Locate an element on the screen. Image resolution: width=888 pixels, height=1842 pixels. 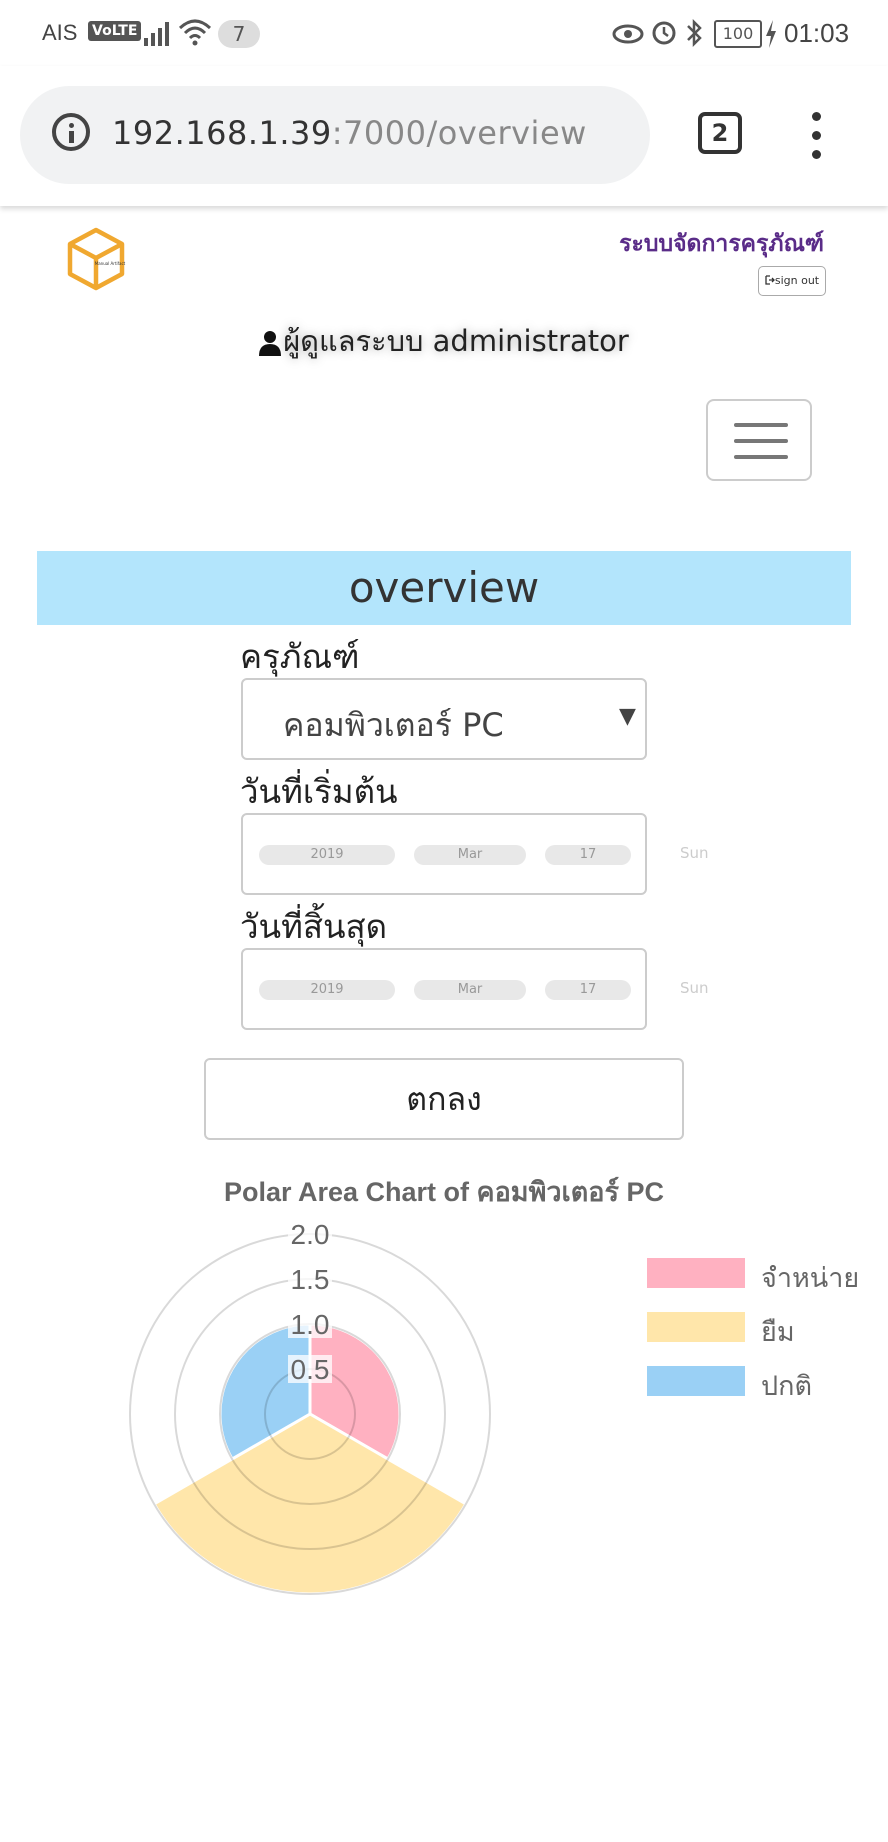
tick-label-2: 1.0 is located at coordinates (310, 1324).